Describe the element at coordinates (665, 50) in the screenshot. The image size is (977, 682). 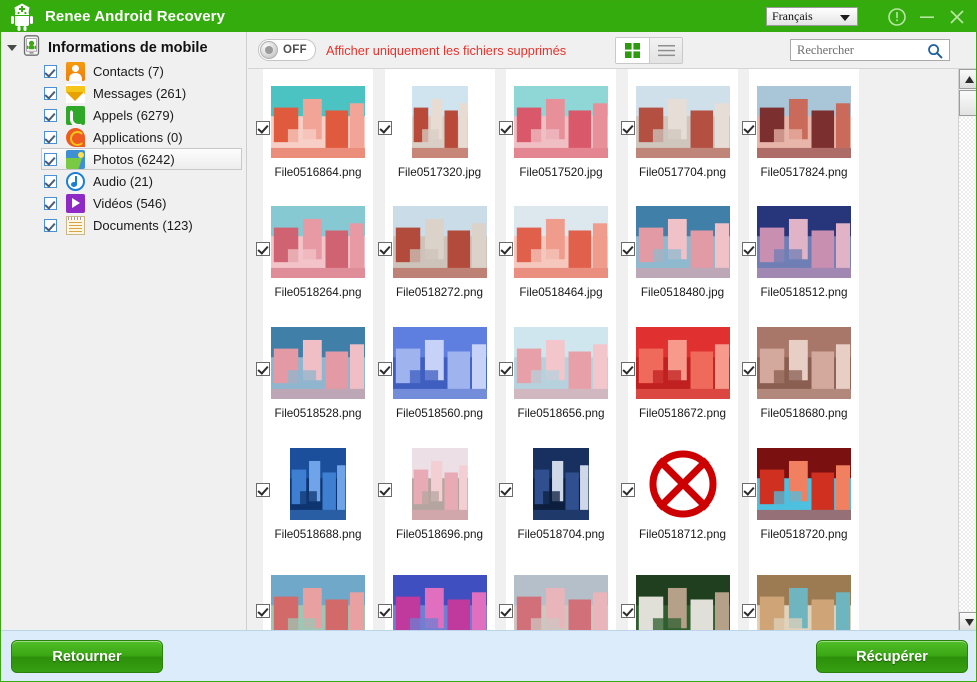
I see `list-view-icon` at that location.